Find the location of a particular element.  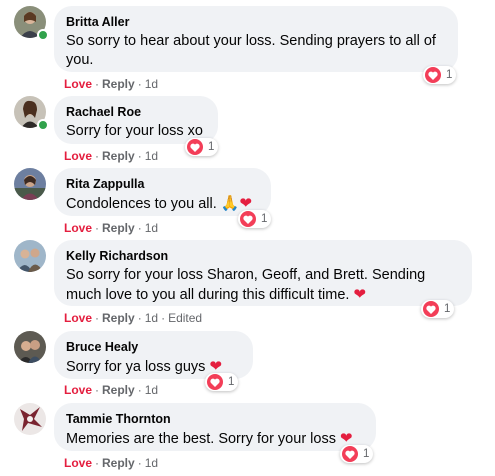

commenter-name: Bruce Healy is located at coordinates (153, 347).